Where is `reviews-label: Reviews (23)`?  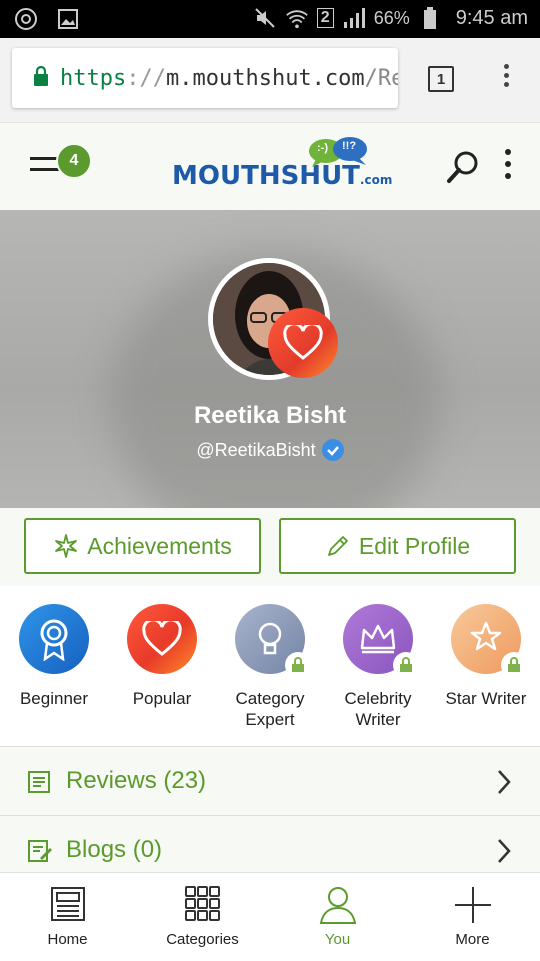 reviews-label: Reviews (23) is located at coordinates (136, 780).